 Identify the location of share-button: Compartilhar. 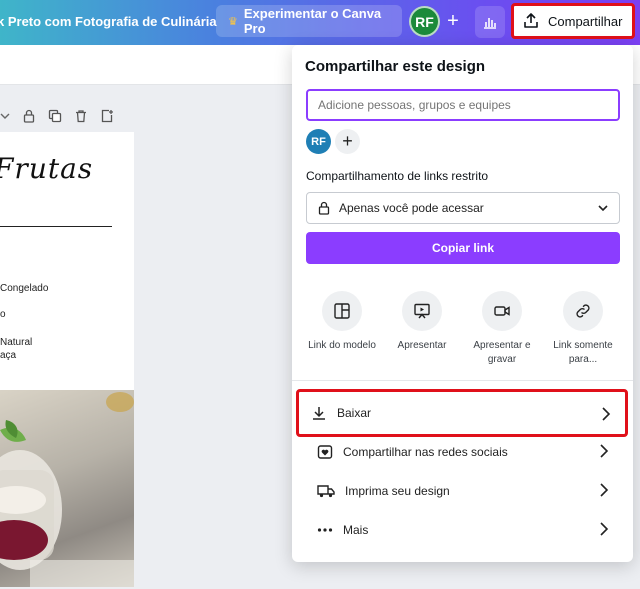
(573, 21).